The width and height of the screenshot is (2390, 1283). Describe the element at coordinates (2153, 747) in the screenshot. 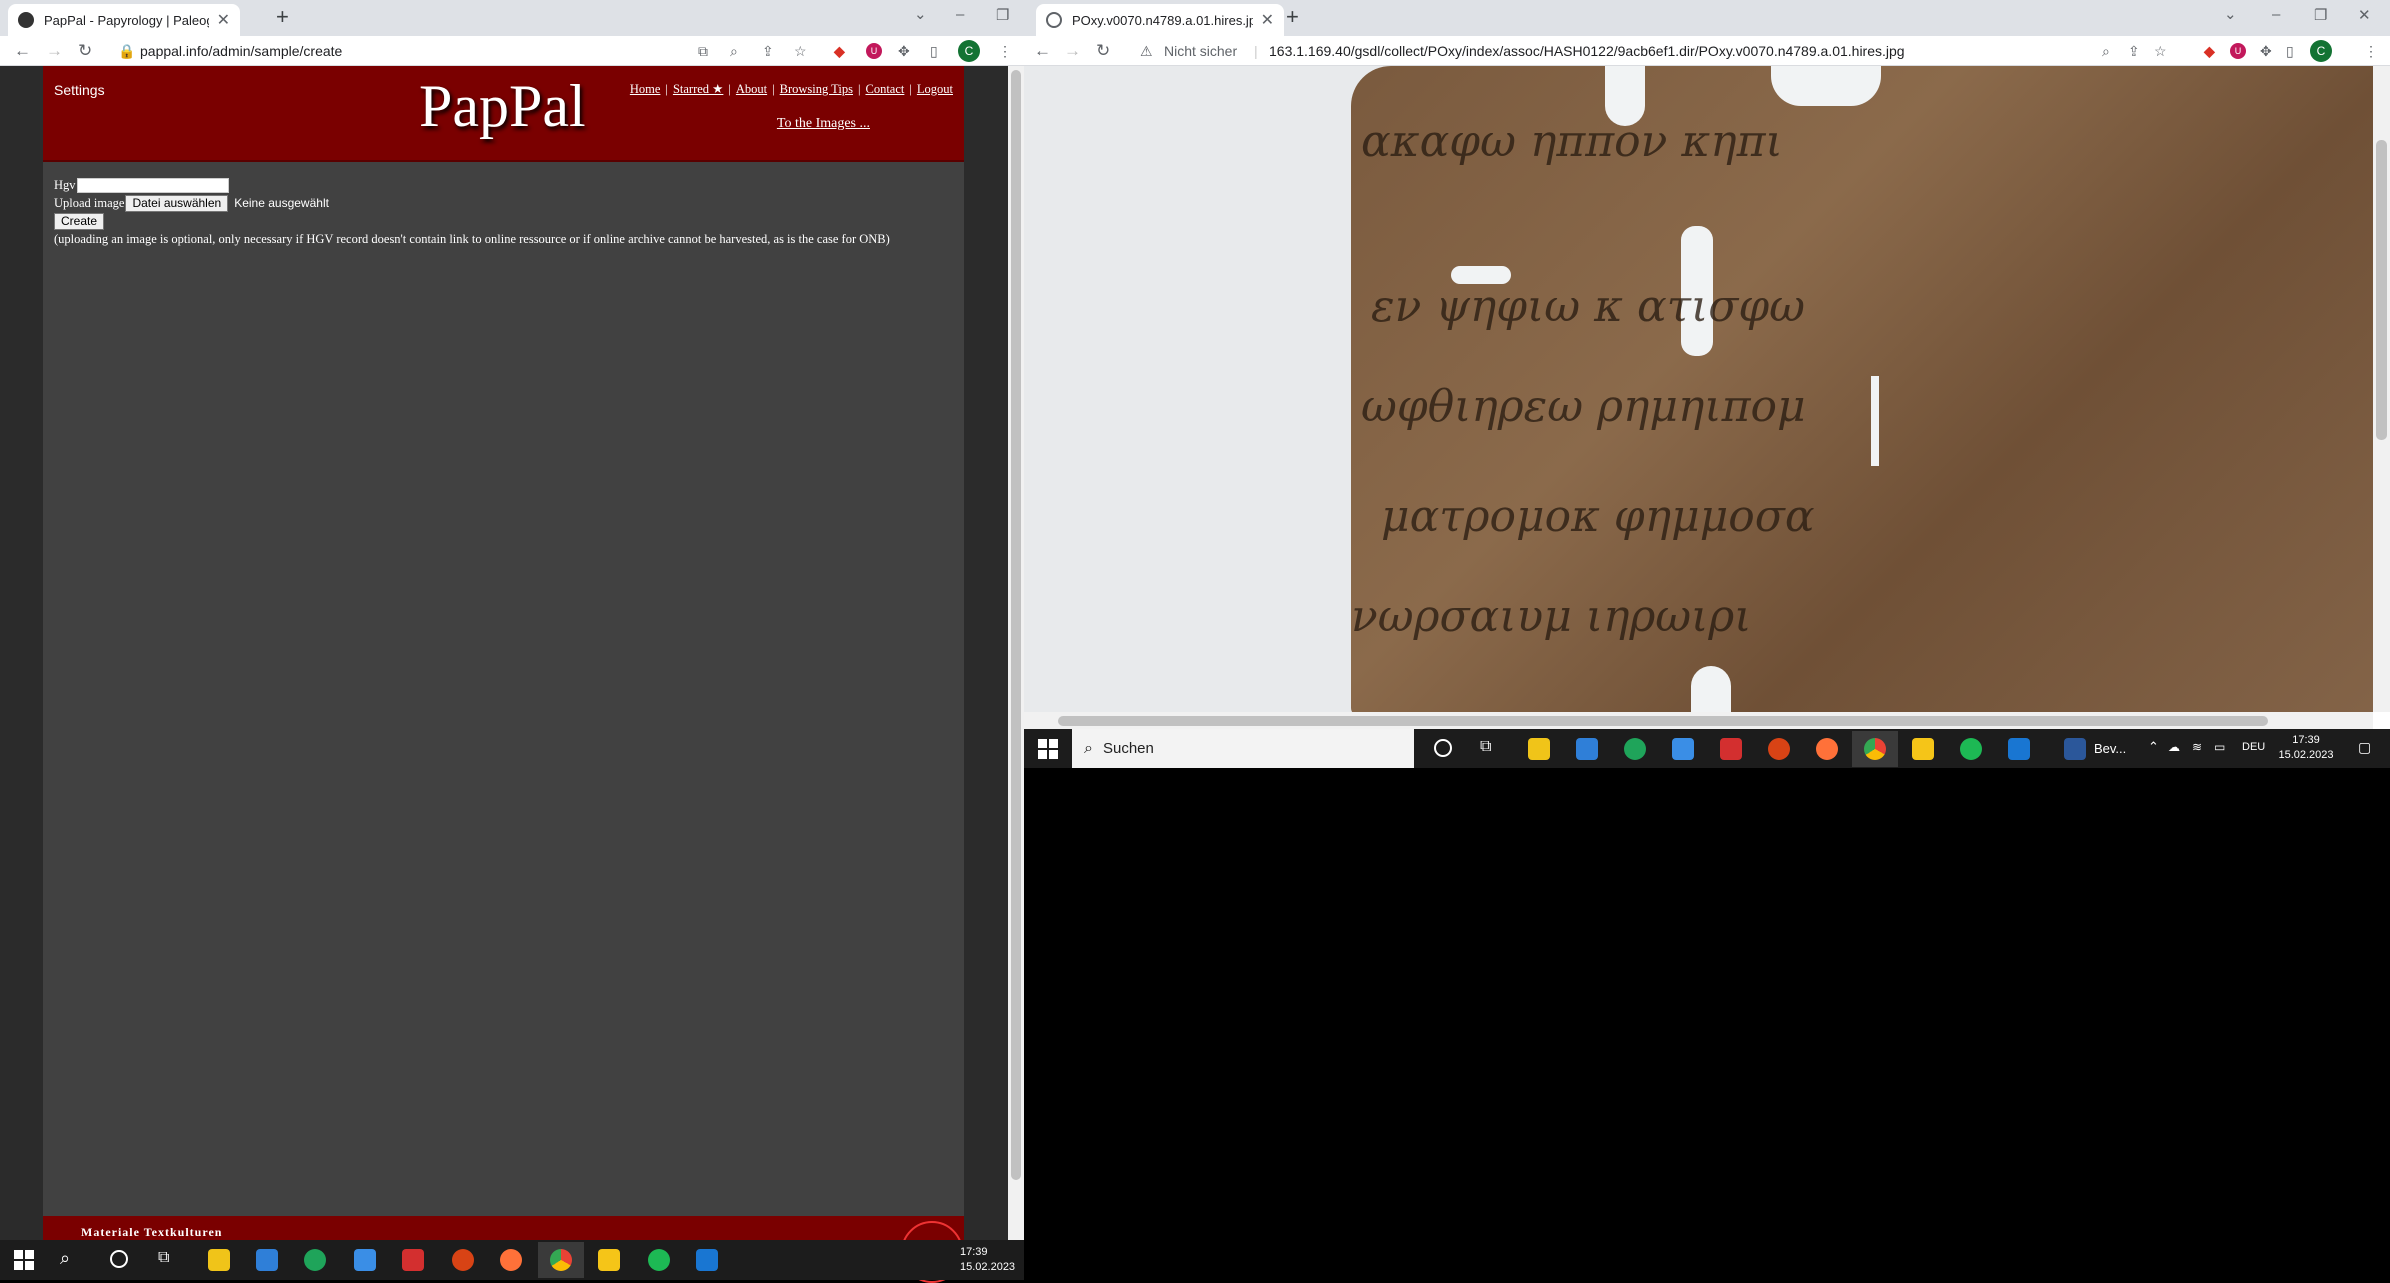

I see `tray-chevron-icon: ⌃` at that location.